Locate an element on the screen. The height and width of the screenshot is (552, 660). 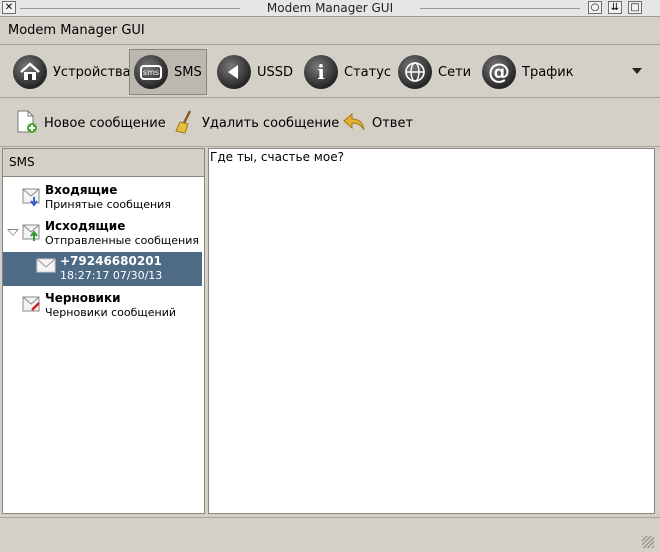
status-bar is located at coordinates (330, 529).